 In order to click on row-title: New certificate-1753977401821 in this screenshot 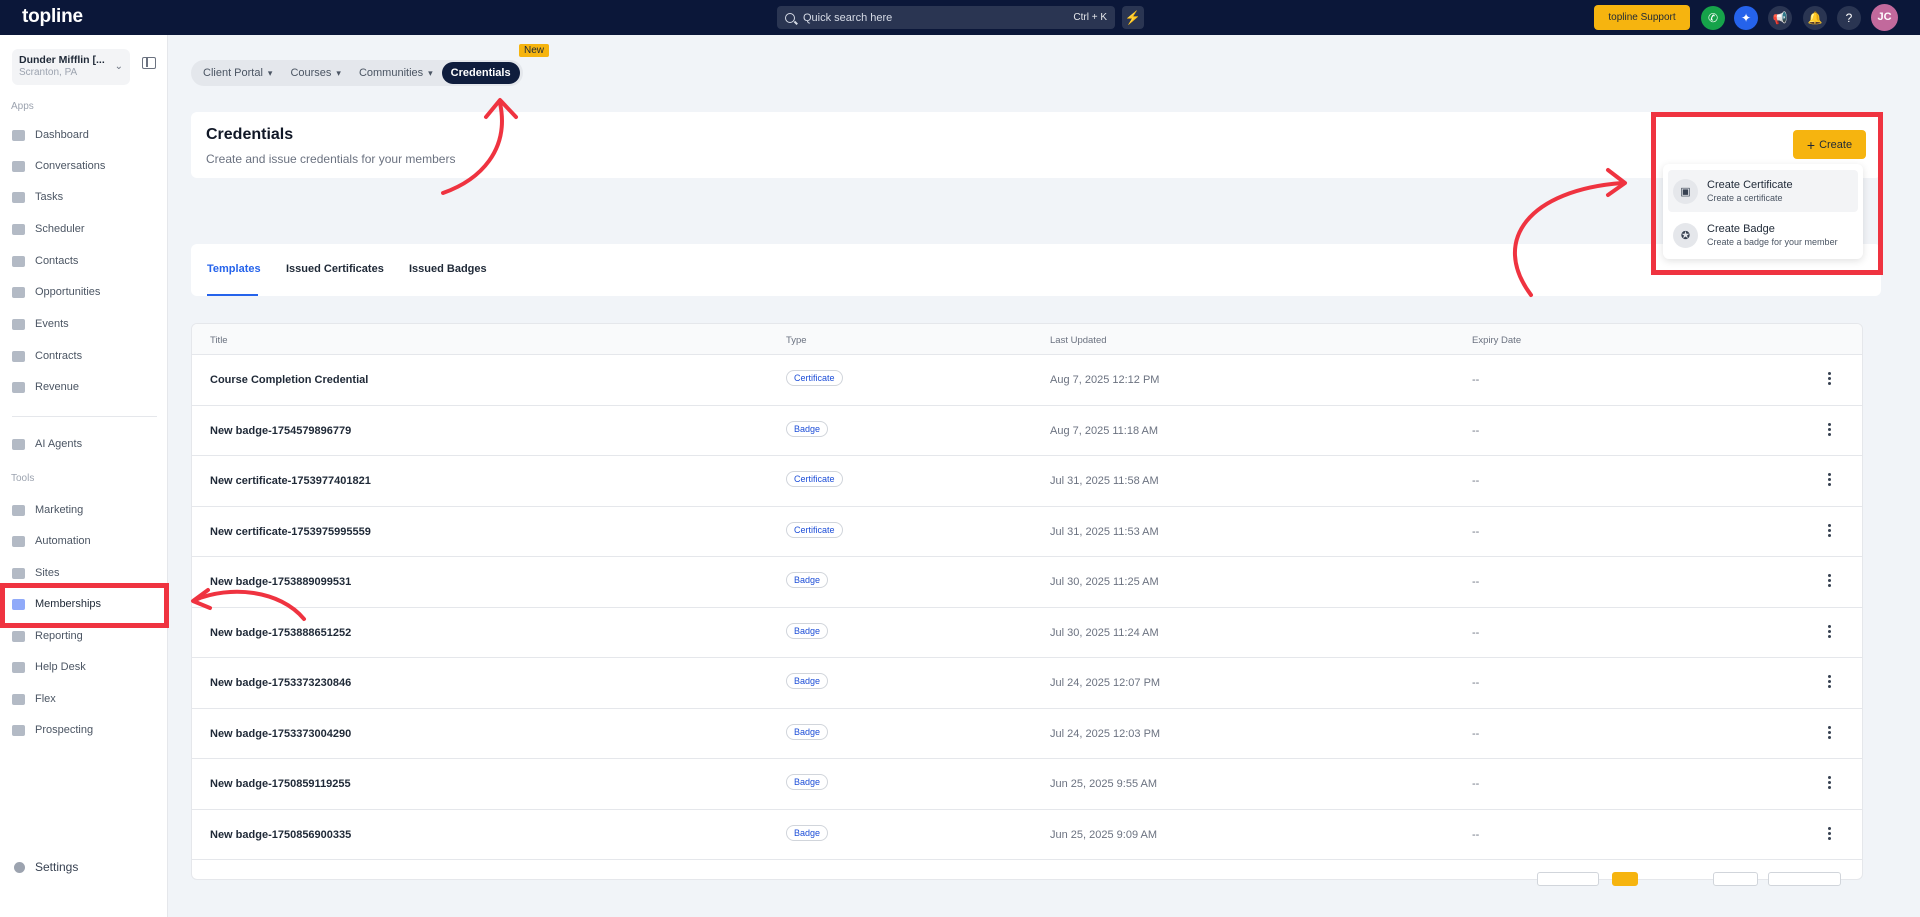, I will do `click(290, 481)`.